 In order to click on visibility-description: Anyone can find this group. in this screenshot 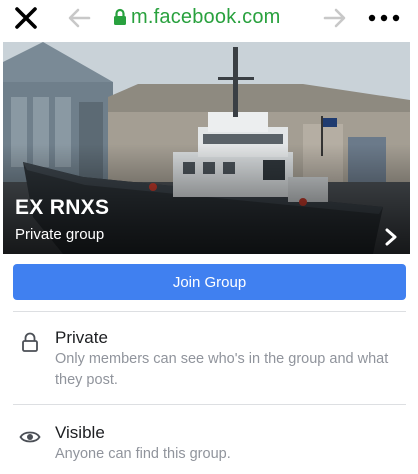, I will do `click(143, 454)`.